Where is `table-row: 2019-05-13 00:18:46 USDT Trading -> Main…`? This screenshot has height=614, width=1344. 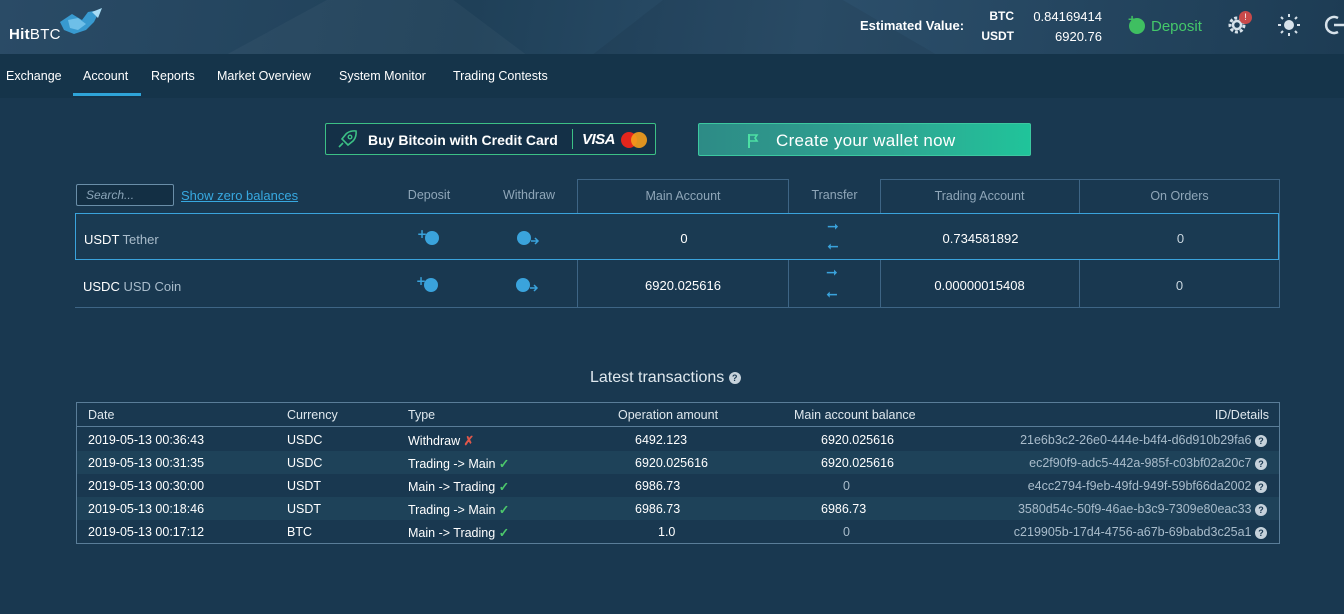 table-row: 2019-05-13 00:18:46 USDT Trading -> Main… is located at coordinates (678, 508).